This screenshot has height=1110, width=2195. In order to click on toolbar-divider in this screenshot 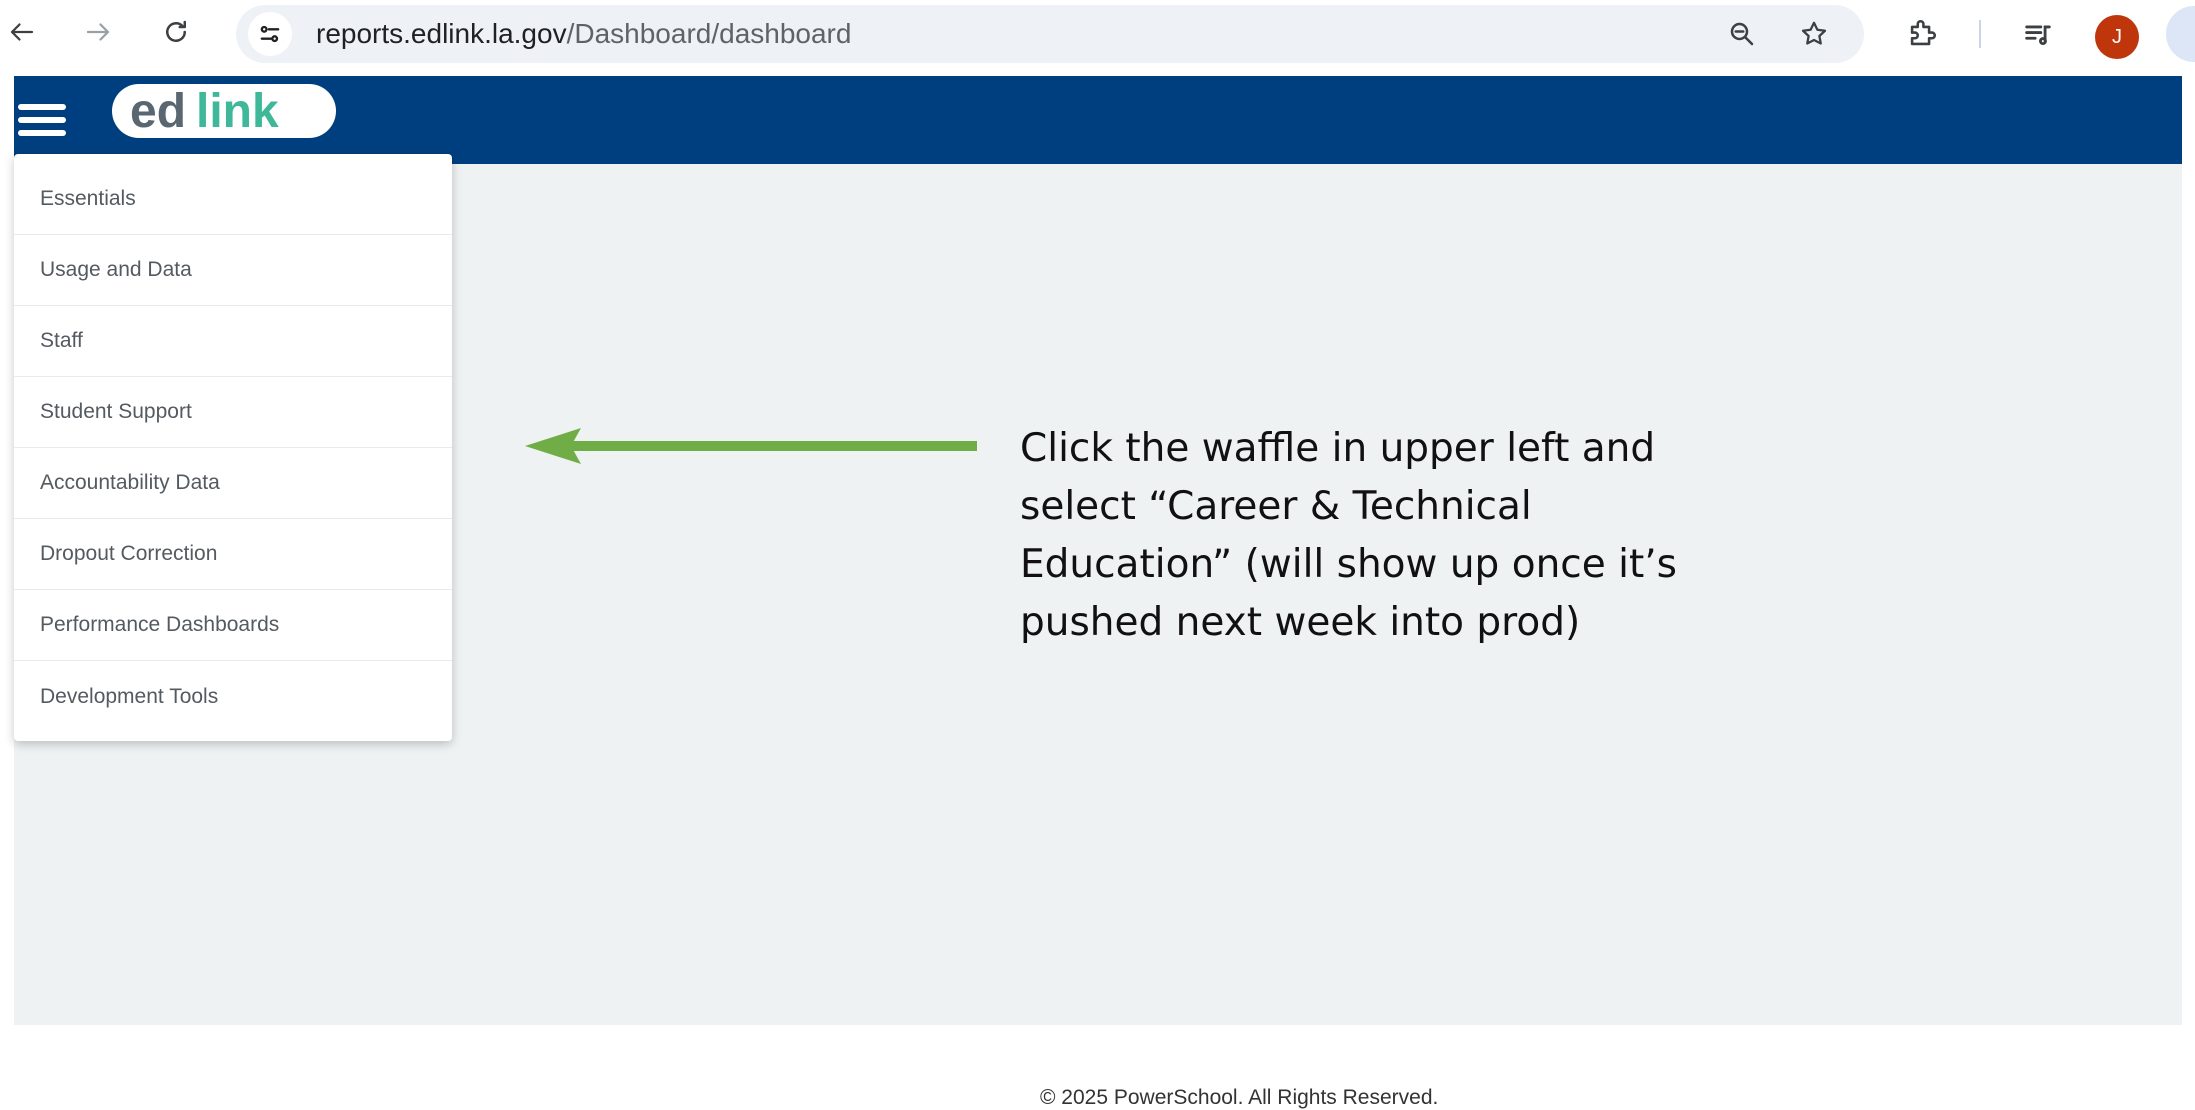, I will do `click(1980, 34)`.